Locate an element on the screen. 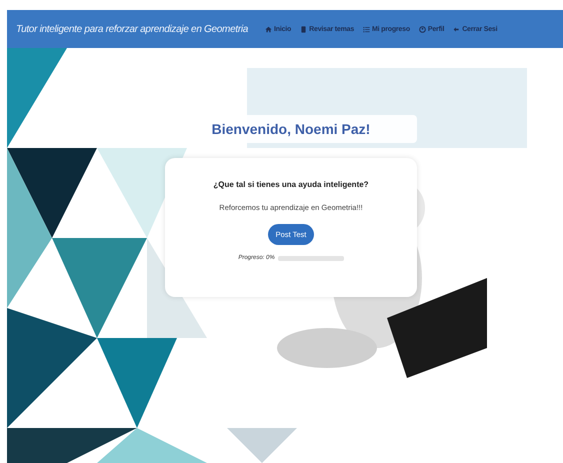 Image resolution: width=563 pixels, height=463 pixels. book-icon is located at coordinates (304, 29).